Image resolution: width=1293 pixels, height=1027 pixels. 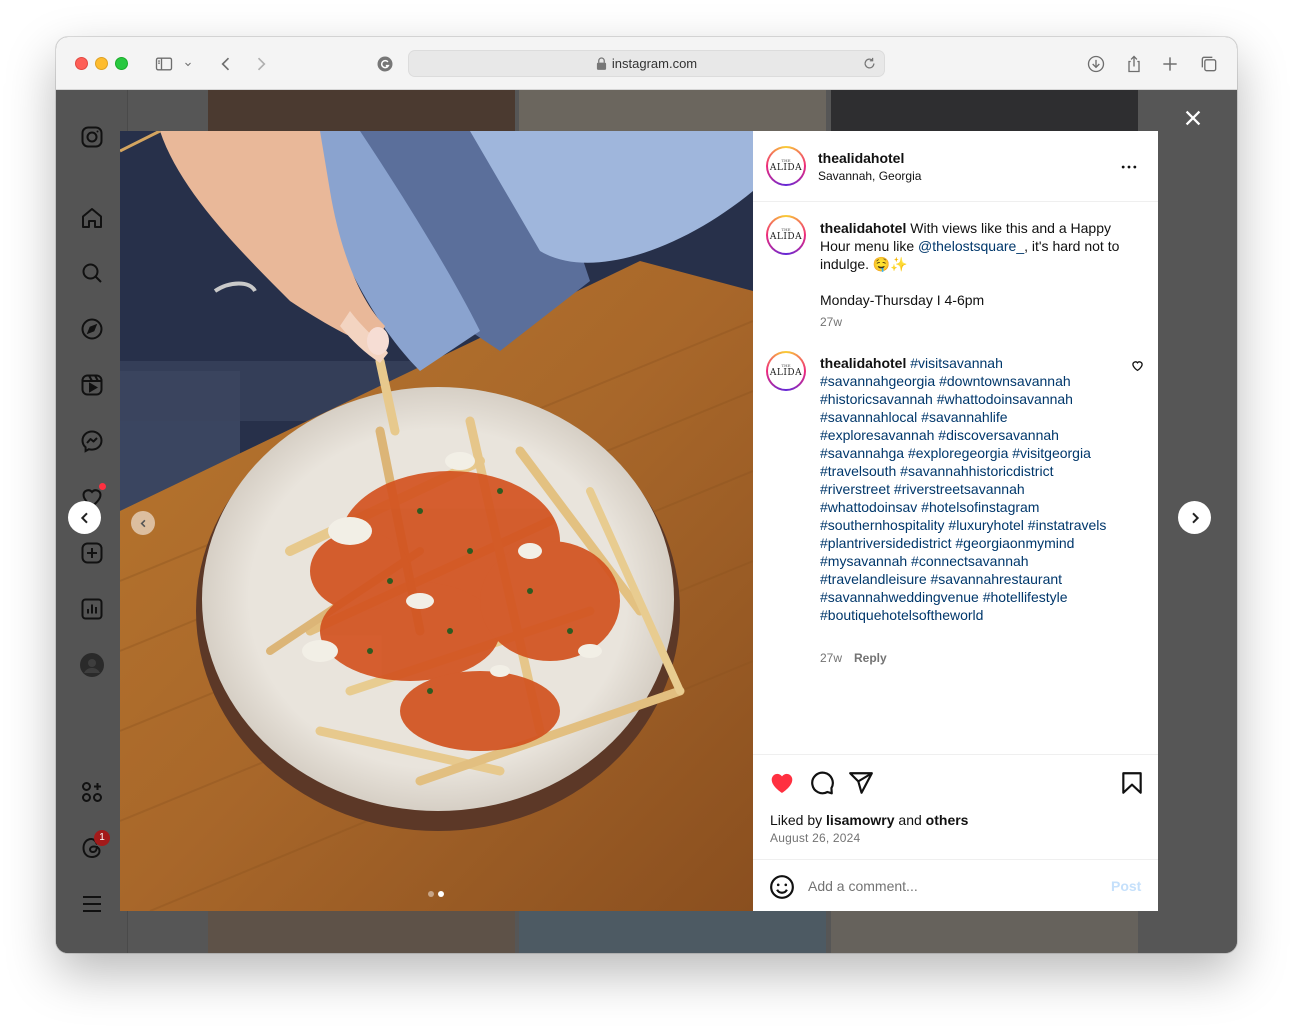 I want to click on also-from-meta-icon, so click(x=92, y=792).